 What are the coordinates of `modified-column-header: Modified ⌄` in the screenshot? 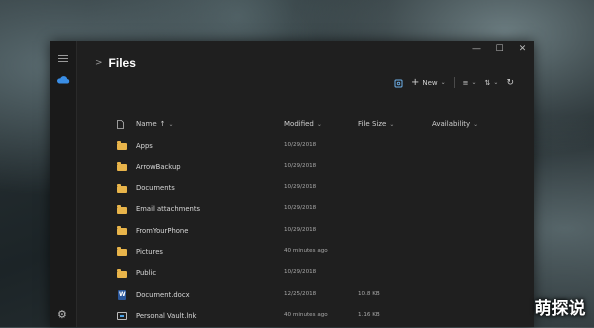 It's located at (303, 124).